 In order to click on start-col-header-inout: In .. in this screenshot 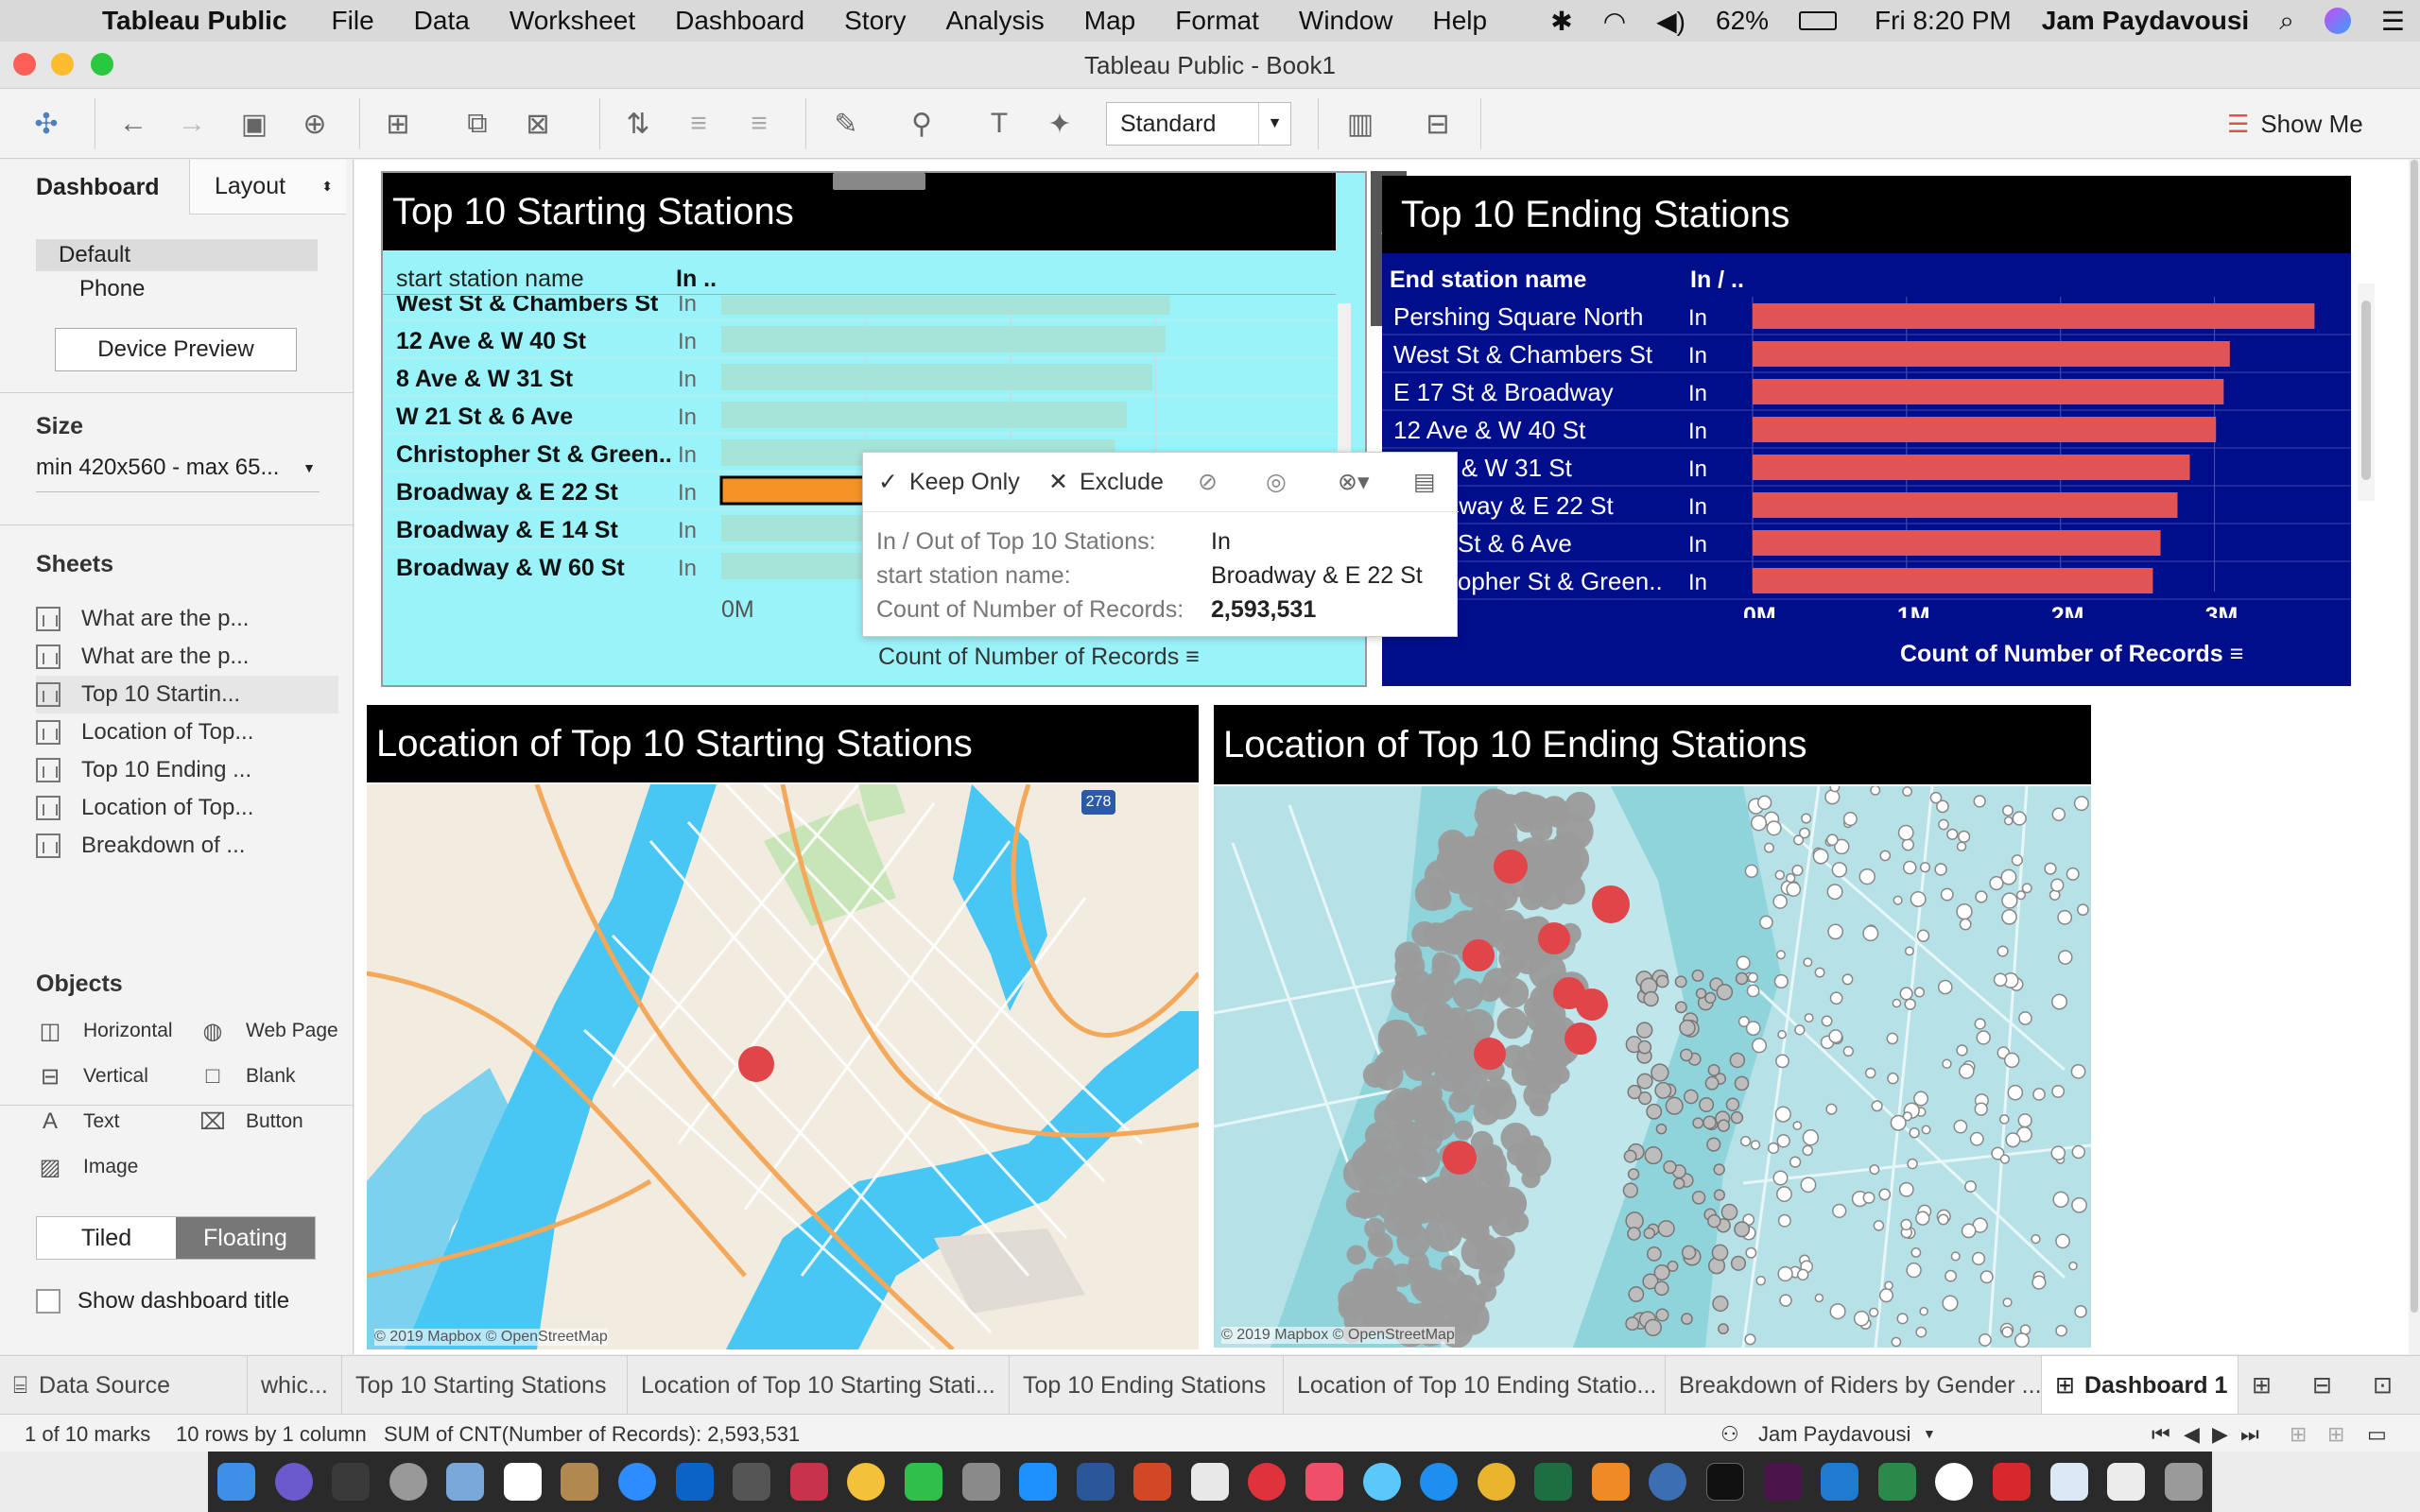, I will do `click(696, 279)`.